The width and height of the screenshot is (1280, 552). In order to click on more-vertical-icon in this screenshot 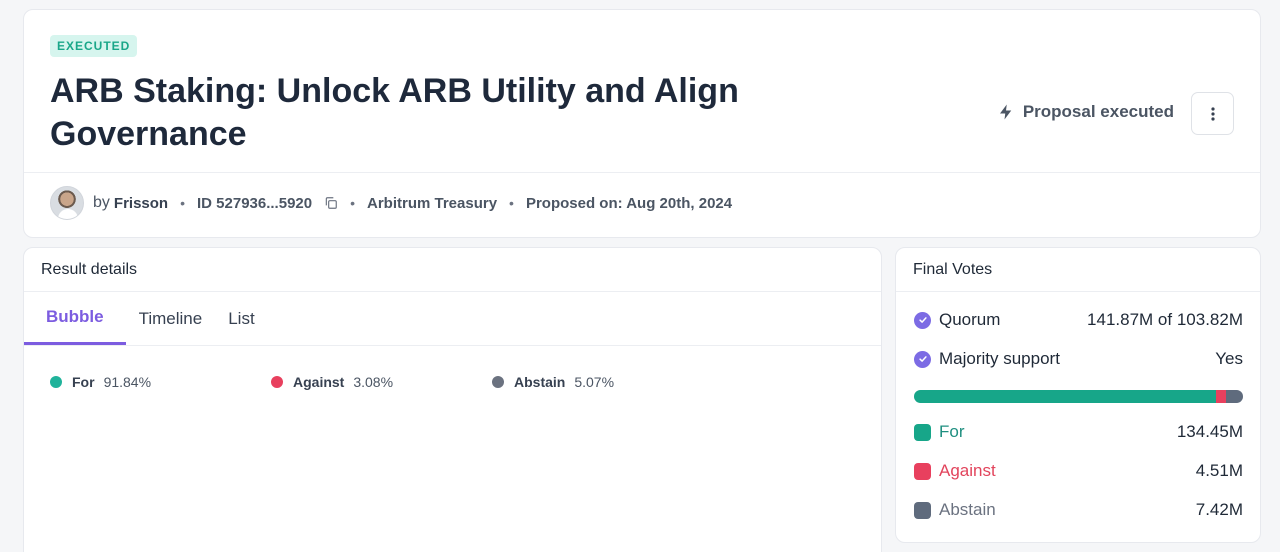, I will do `click(1212, 113)`.